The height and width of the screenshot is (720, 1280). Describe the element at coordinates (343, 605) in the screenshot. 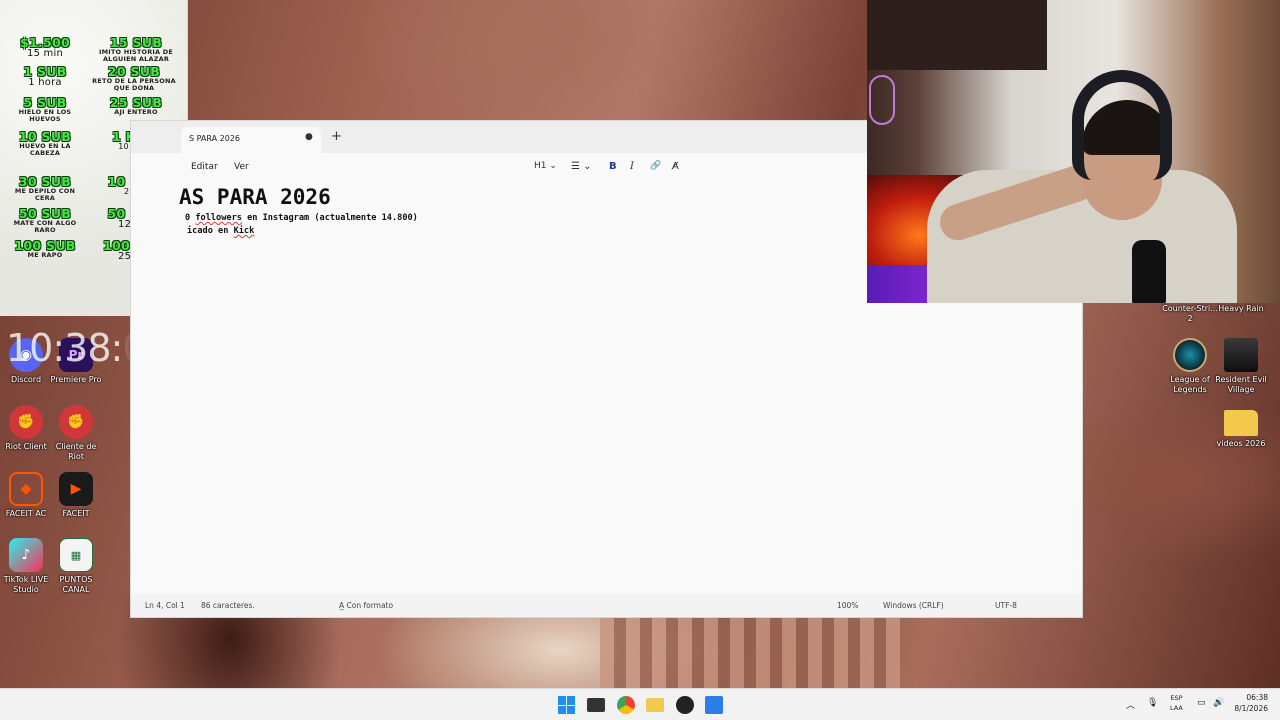

I see `format-icon: A̲` at that location.